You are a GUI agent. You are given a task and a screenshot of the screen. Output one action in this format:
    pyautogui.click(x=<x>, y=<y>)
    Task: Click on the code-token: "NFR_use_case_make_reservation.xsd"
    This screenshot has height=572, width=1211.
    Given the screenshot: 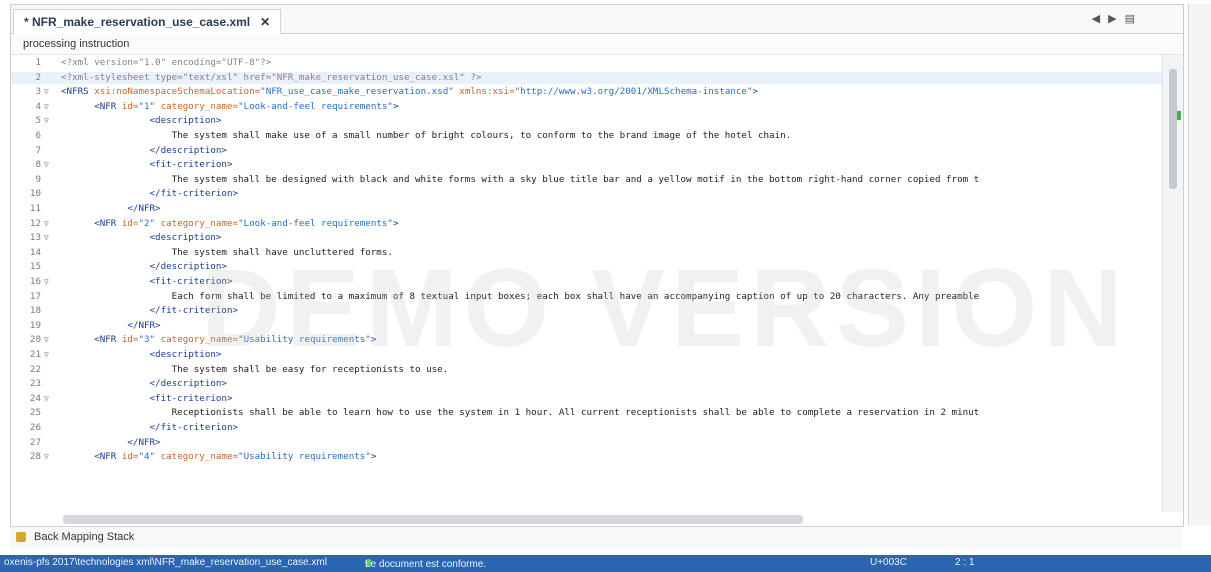 What is the action you would take?
    pyautogui.click(x=360, y=92)
    